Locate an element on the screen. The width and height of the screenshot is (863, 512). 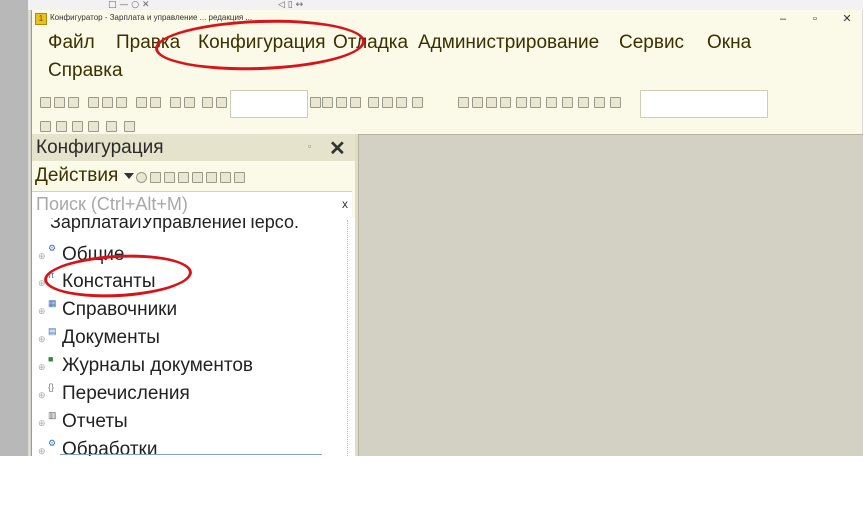
minimize-button: – is located at coordinates (783, 19).